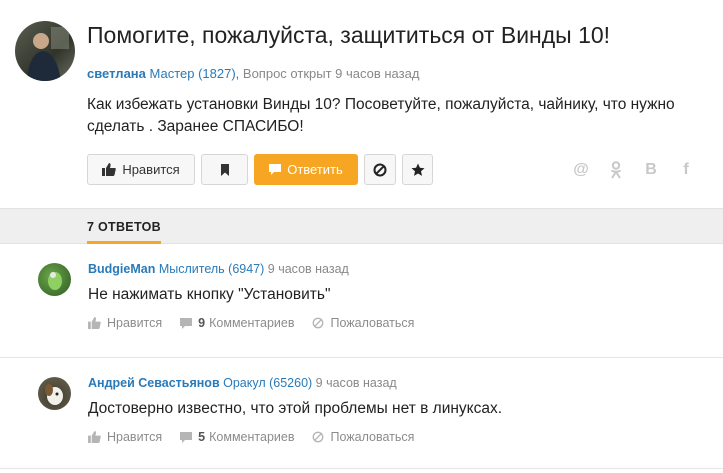 This screenshot has height=473, width=723. I want to click on author-name: светлана, so click(116, 73).